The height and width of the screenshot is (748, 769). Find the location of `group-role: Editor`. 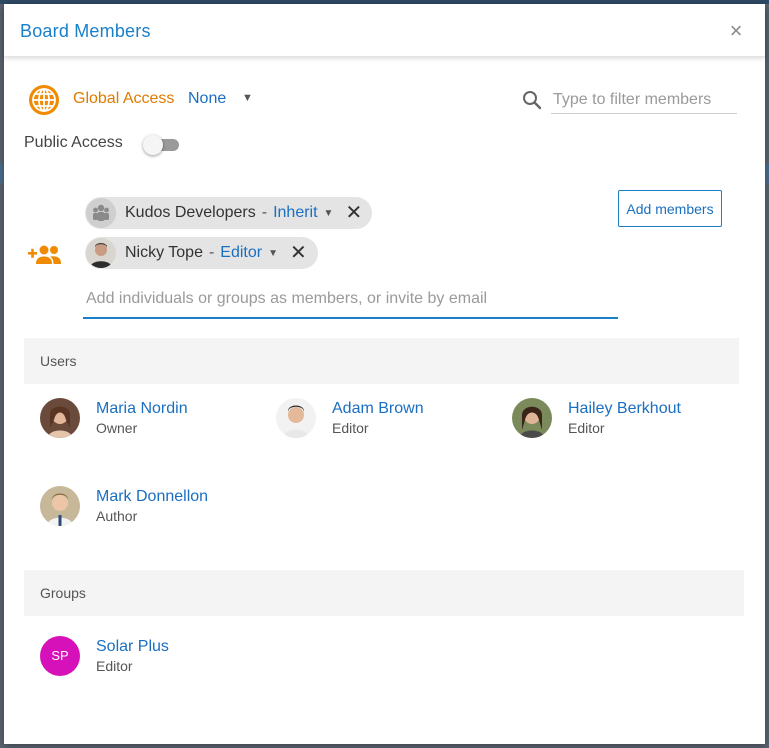

group-role: Editor is located at coordinates (114, 666).